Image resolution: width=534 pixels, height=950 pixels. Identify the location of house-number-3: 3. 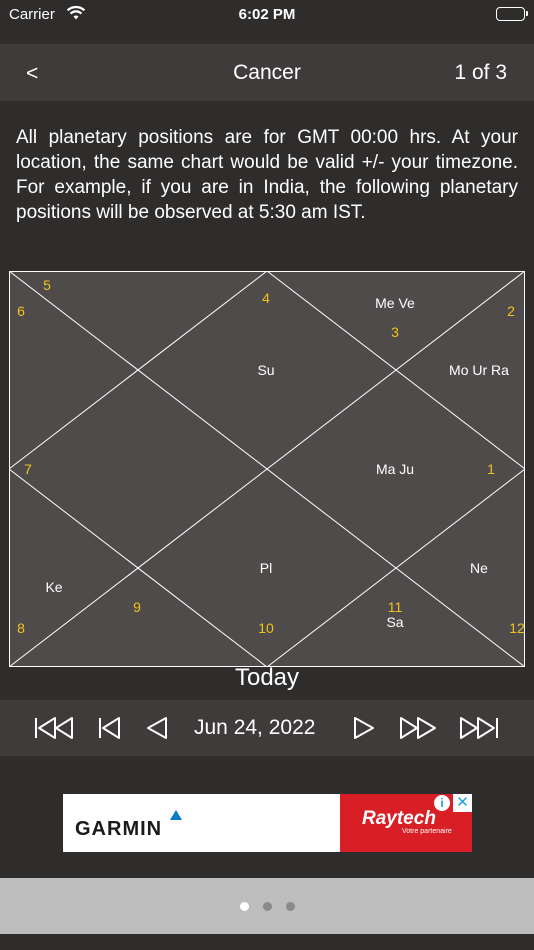
(395, 332).